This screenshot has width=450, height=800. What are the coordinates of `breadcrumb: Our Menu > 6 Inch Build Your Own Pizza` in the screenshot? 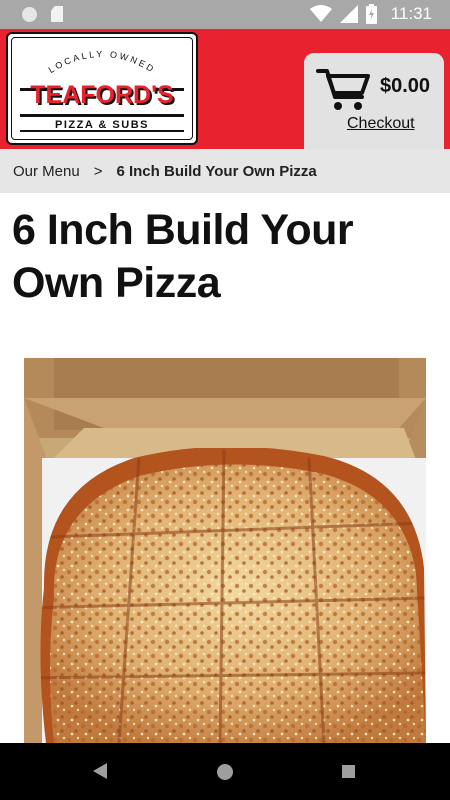 It's located at (225, 171).